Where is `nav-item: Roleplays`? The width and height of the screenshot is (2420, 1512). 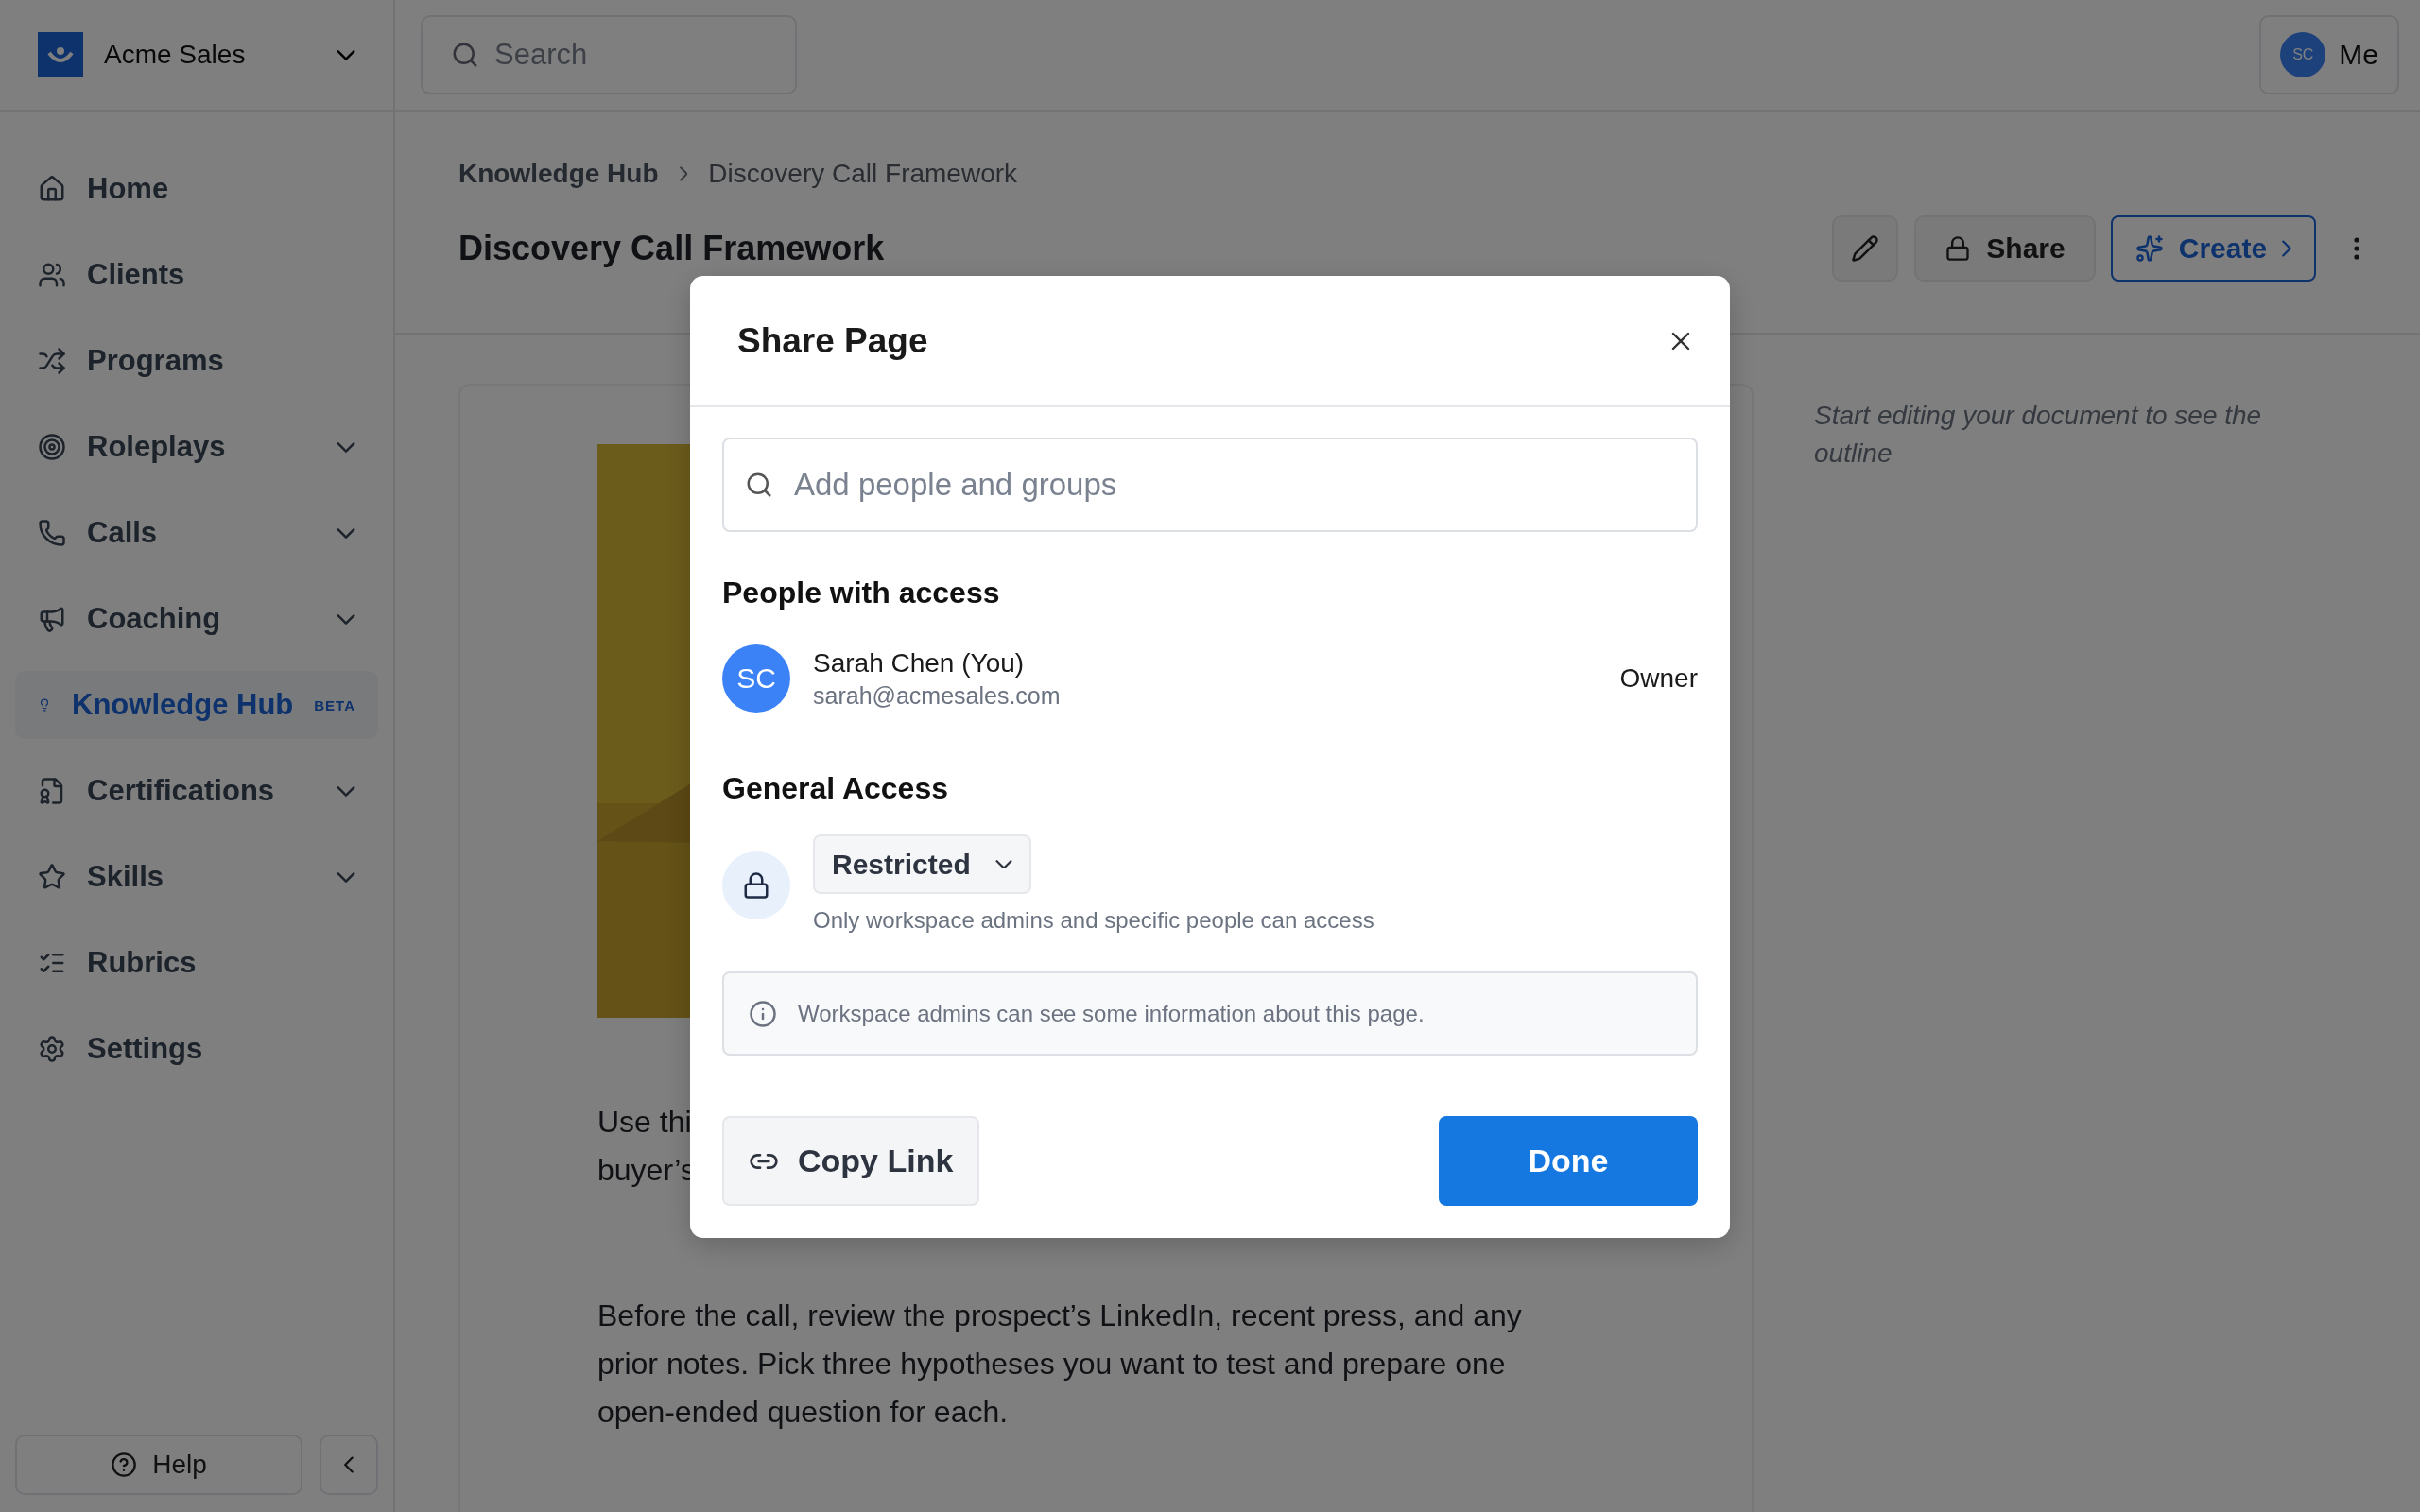
nav-item: Roleplays is located at coordinates (196, 447).